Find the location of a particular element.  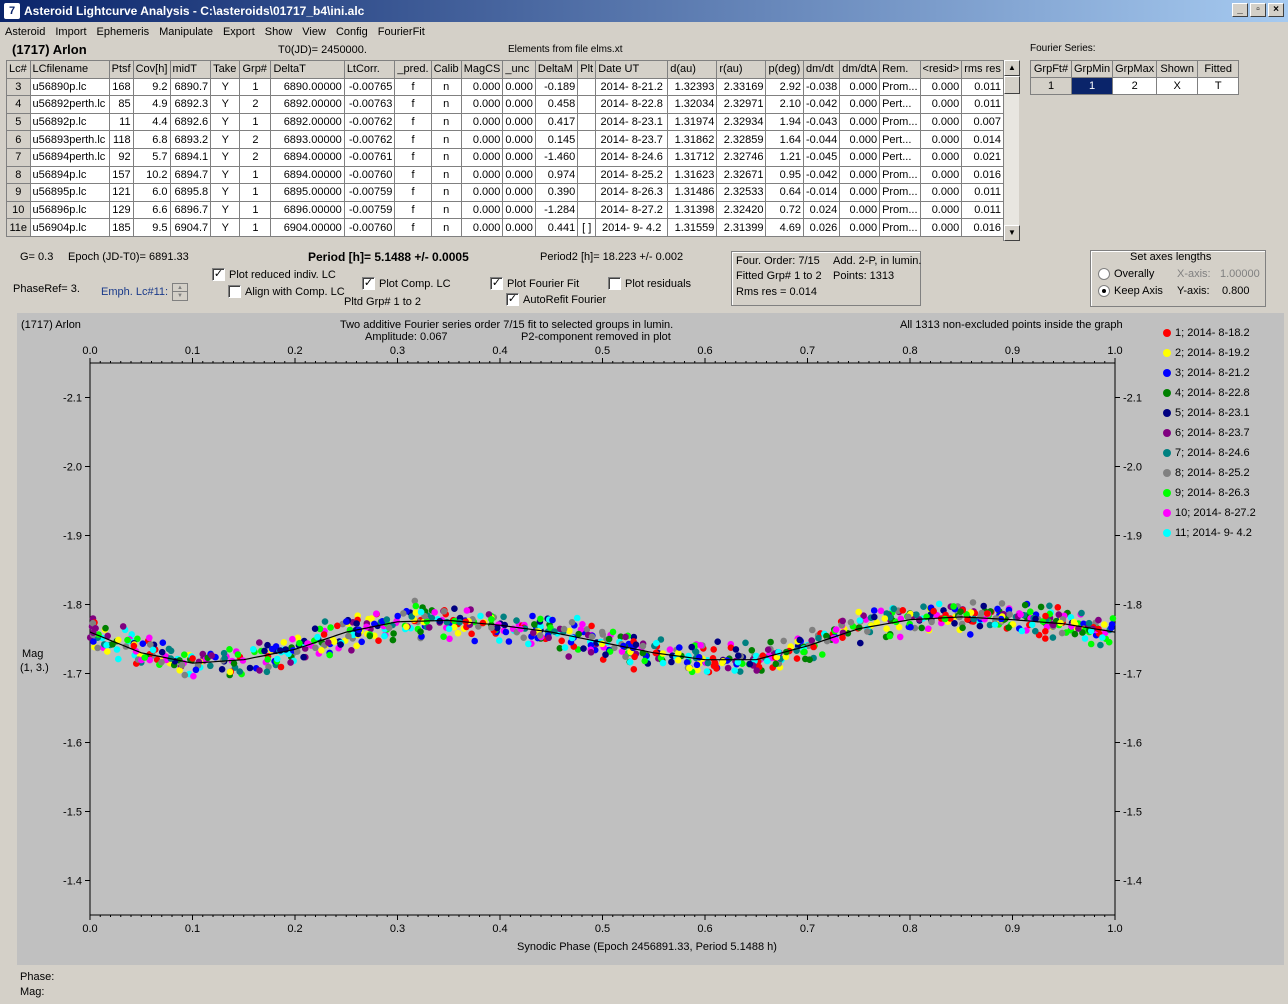

table-cell: 0.974 is located at coordinates (556, 175).